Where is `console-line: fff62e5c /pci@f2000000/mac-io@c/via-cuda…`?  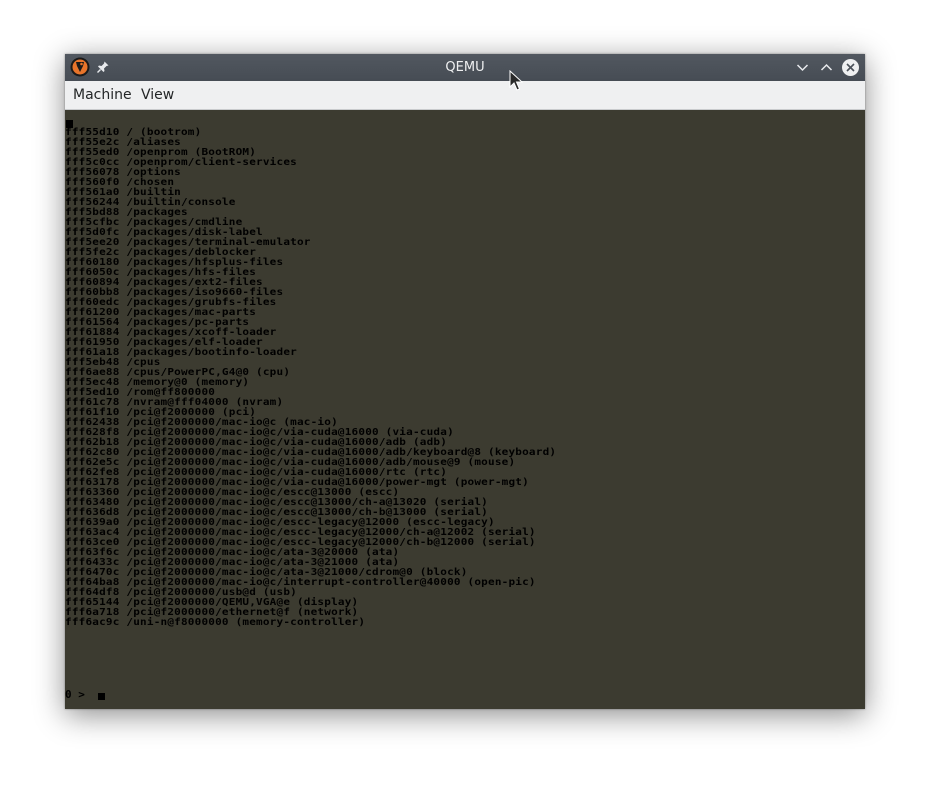
console-line: fff62e5c /pci@f2000000/mac-io@c/via-cuda… is located at coordinates (290, 462).